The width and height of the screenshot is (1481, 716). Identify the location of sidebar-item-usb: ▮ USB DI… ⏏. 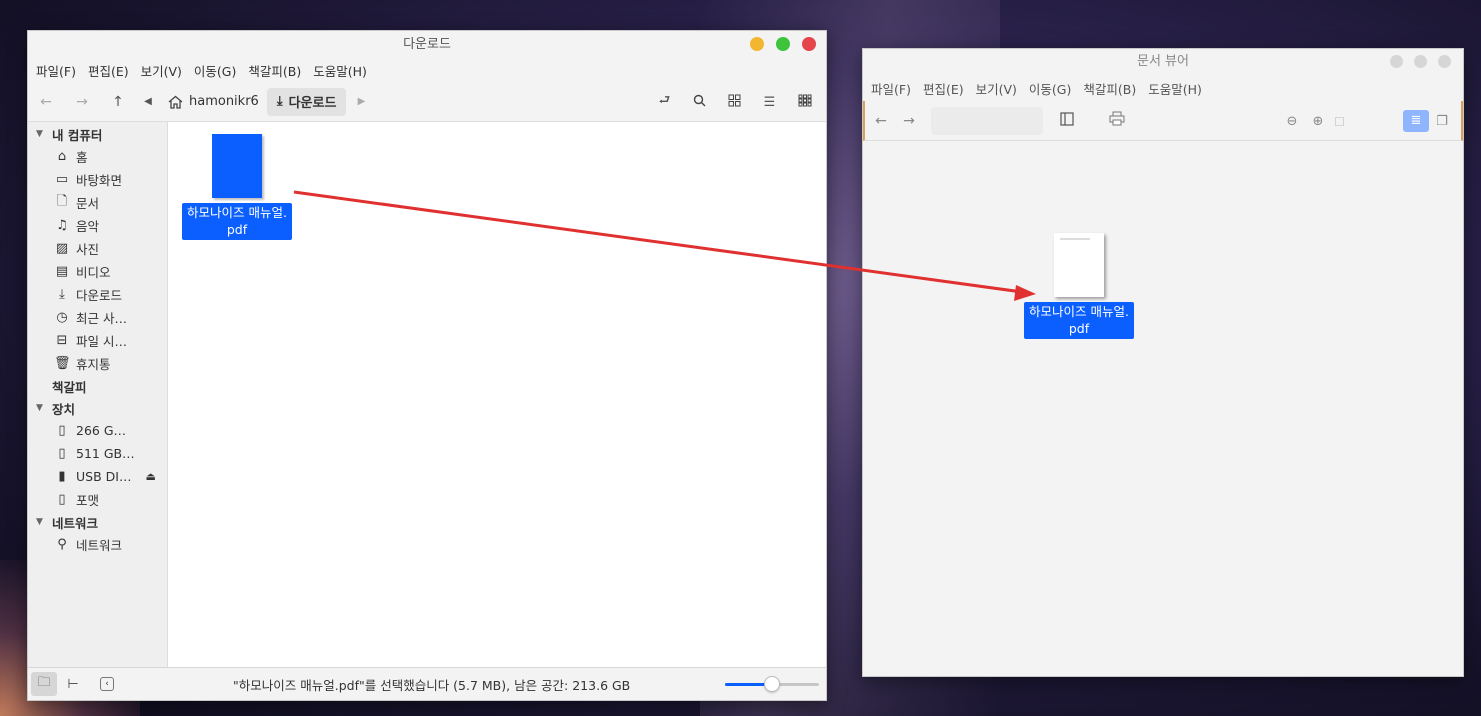
(97, 476).